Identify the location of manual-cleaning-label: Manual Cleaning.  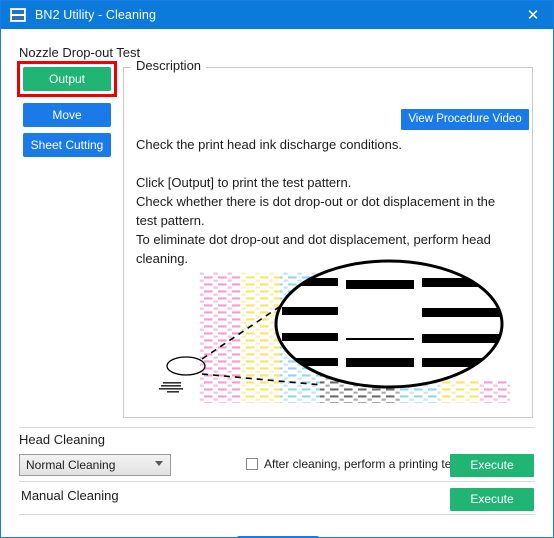
(70, 495).